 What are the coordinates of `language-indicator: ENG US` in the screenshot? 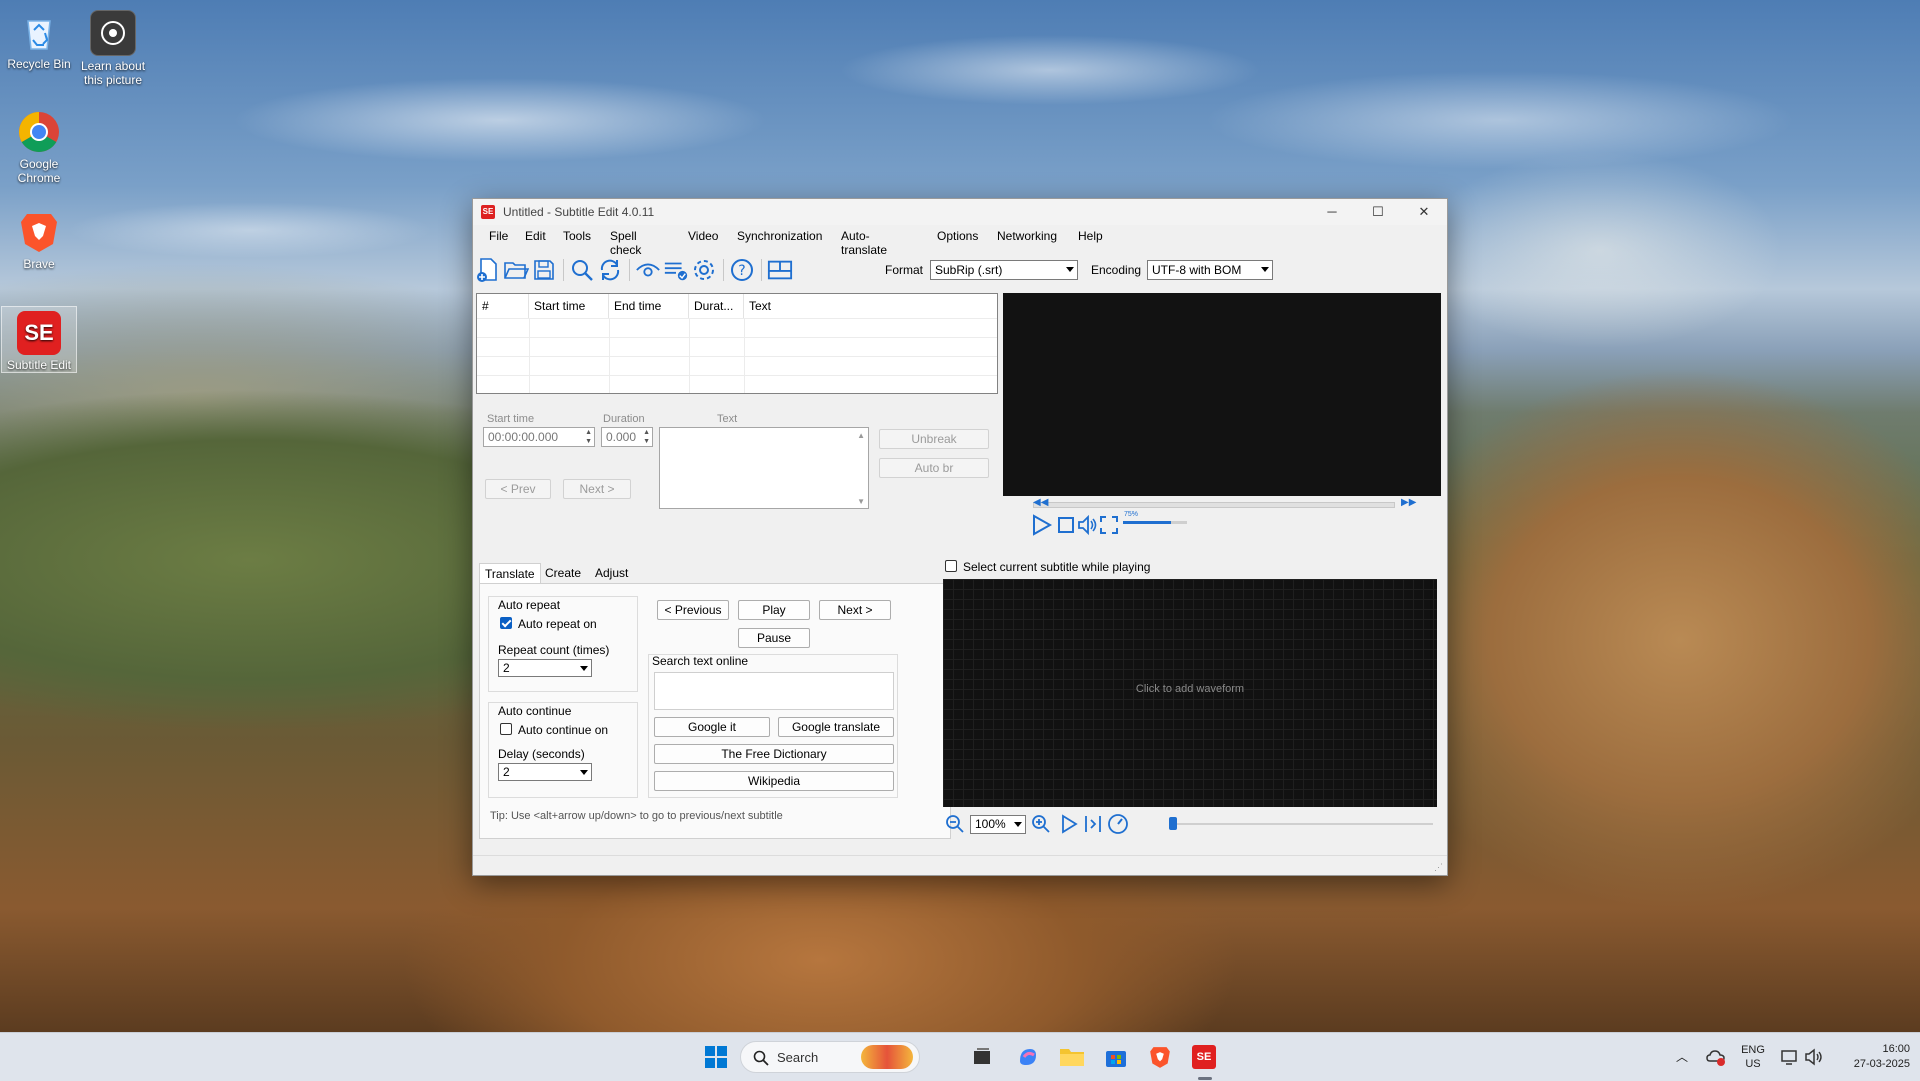 It's located at (1753, 1057).